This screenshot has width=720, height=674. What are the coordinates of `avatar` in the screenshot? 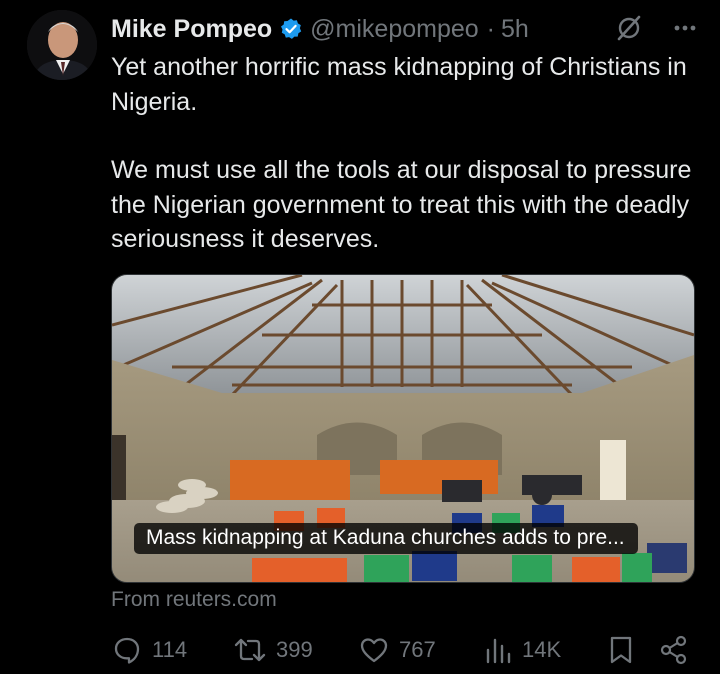 It's located at (62, 45).